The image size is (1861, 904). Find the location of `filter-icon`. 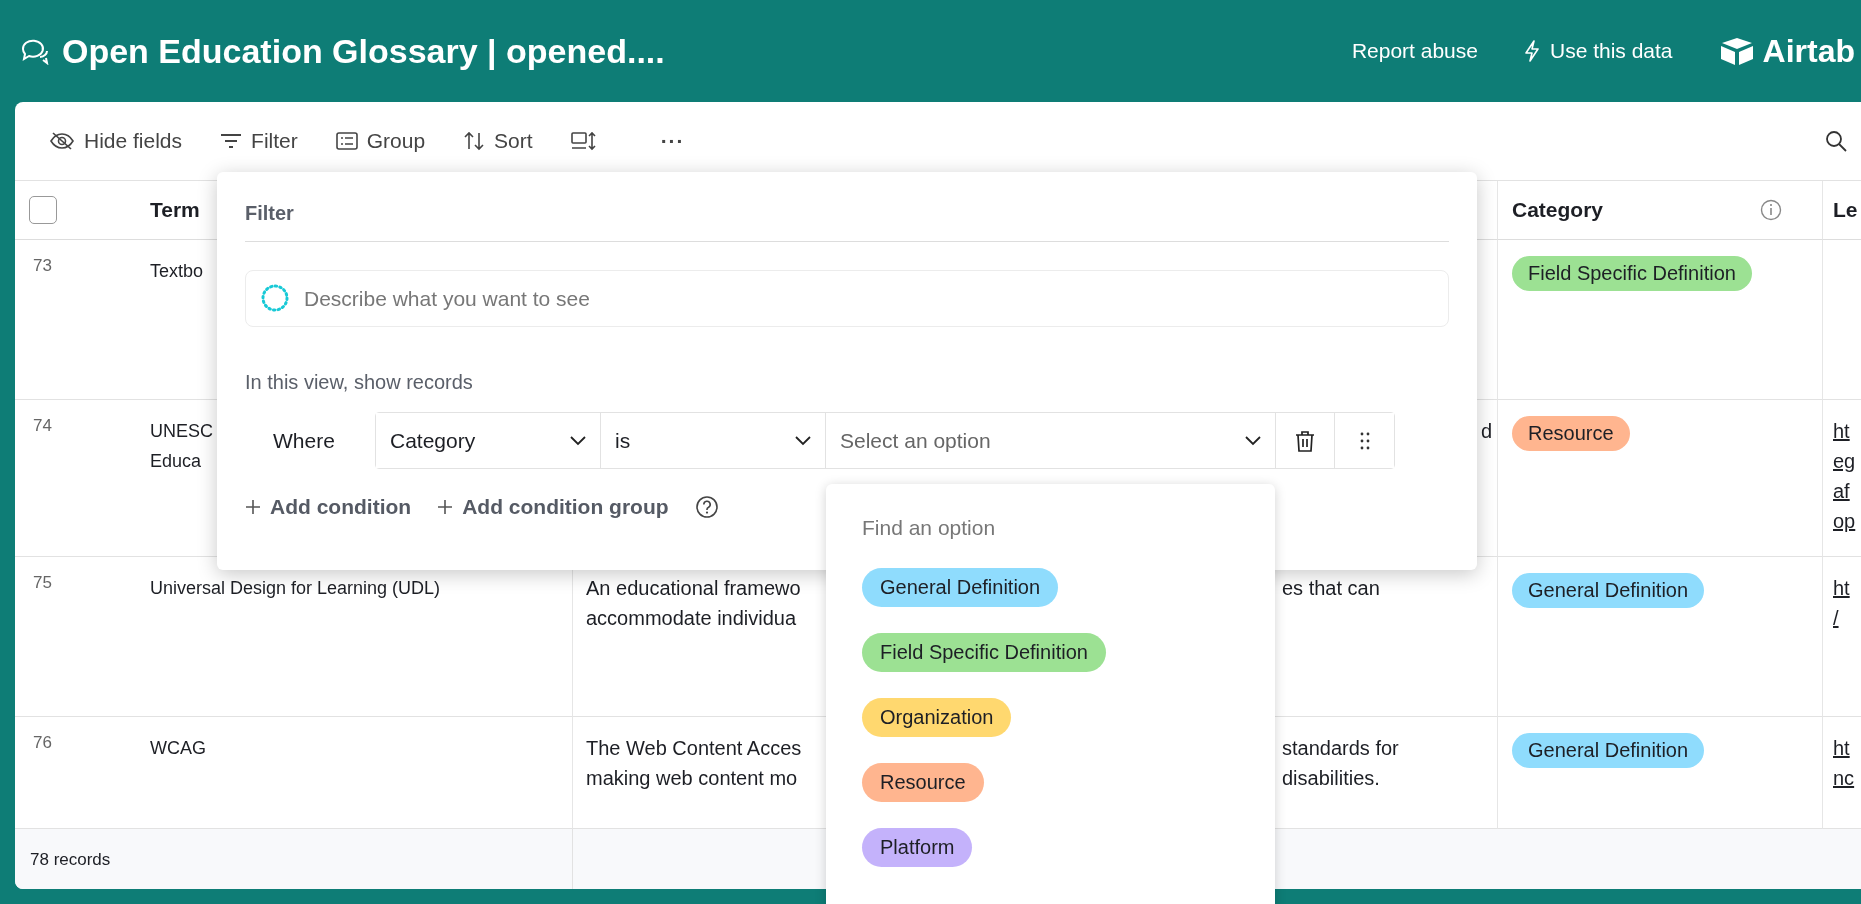

filter-icon is located at coordinates (231, 141).